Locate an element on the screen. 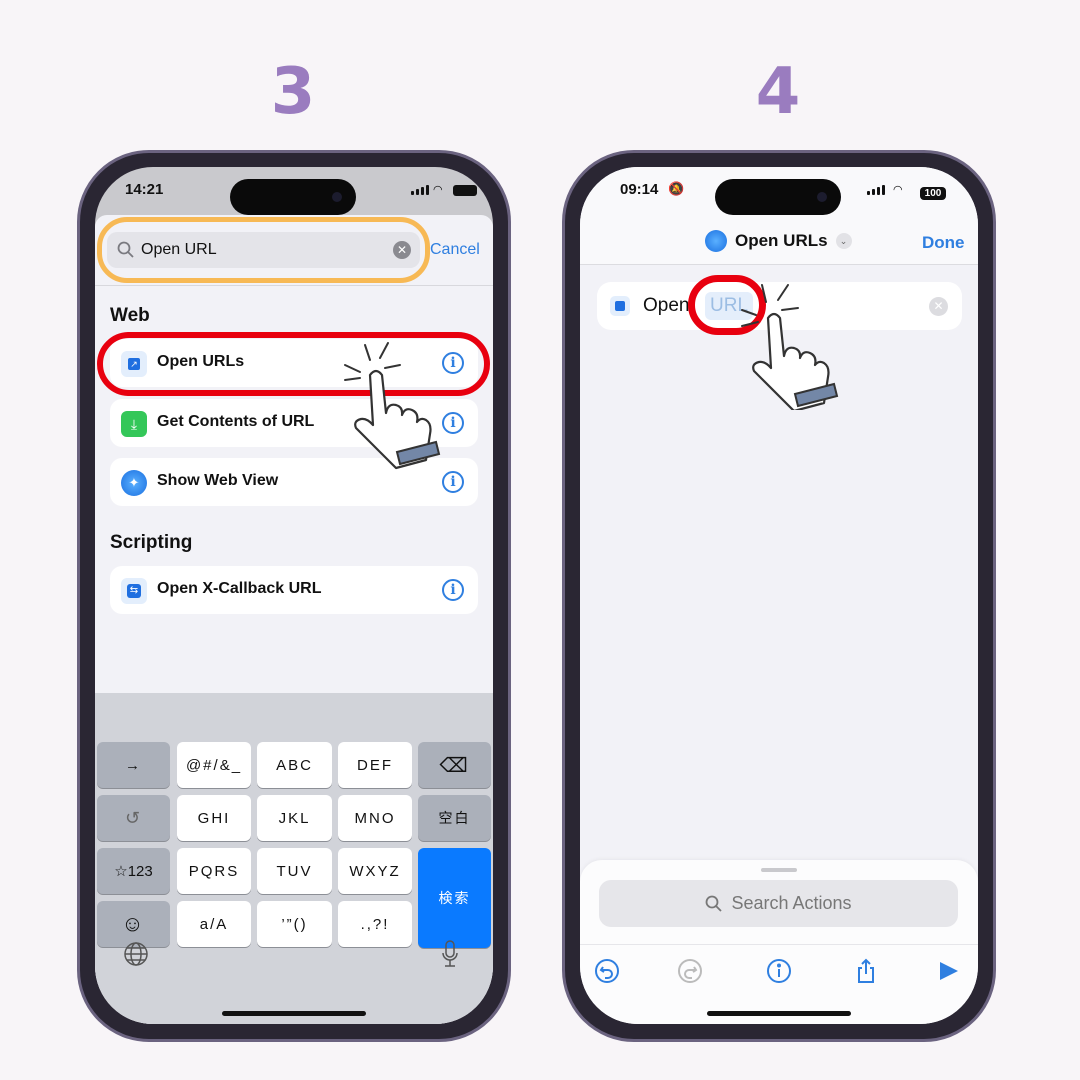  safari-icon is located at coordinates (716, 241).